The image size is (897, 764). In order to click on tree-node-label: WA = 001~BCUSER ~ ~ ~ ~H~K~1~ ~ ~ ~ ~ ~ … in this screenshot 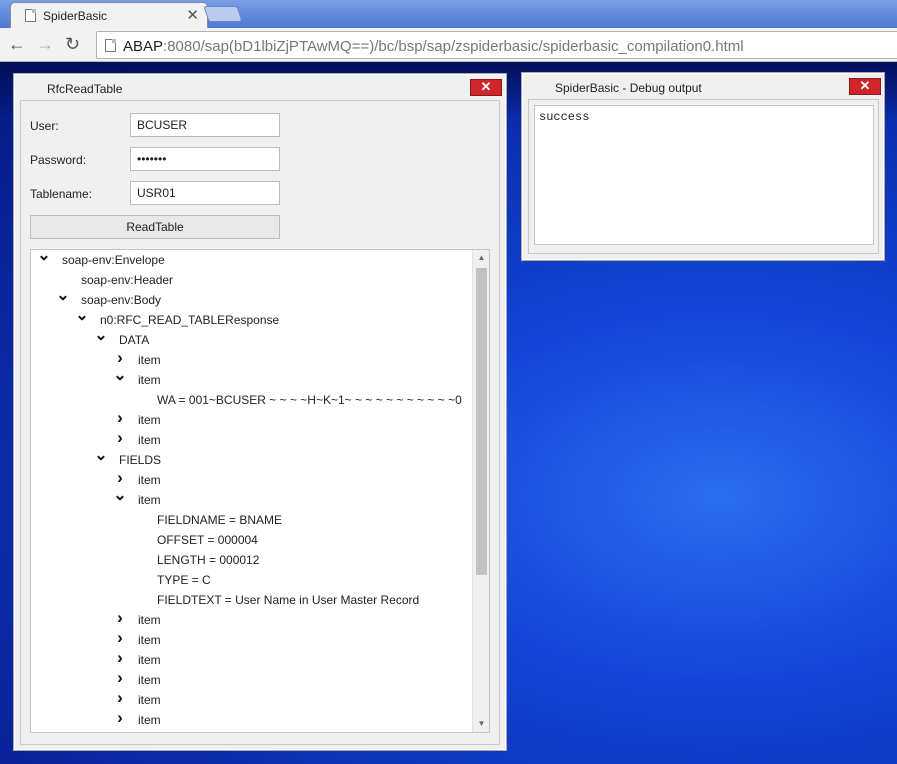, I will do `click(309, 400)`.